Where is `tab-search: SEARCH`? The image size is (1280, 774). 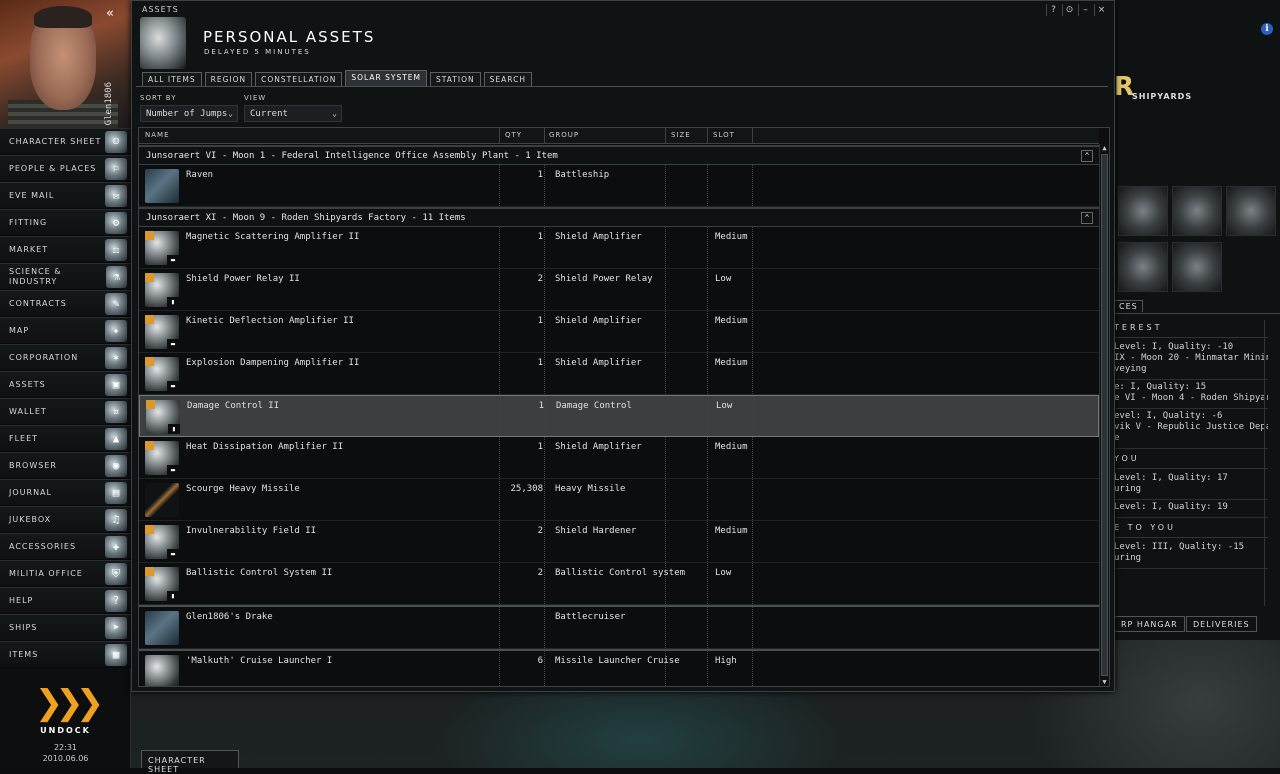 tab-search: SEARCH is located at coordinates (507, 79).